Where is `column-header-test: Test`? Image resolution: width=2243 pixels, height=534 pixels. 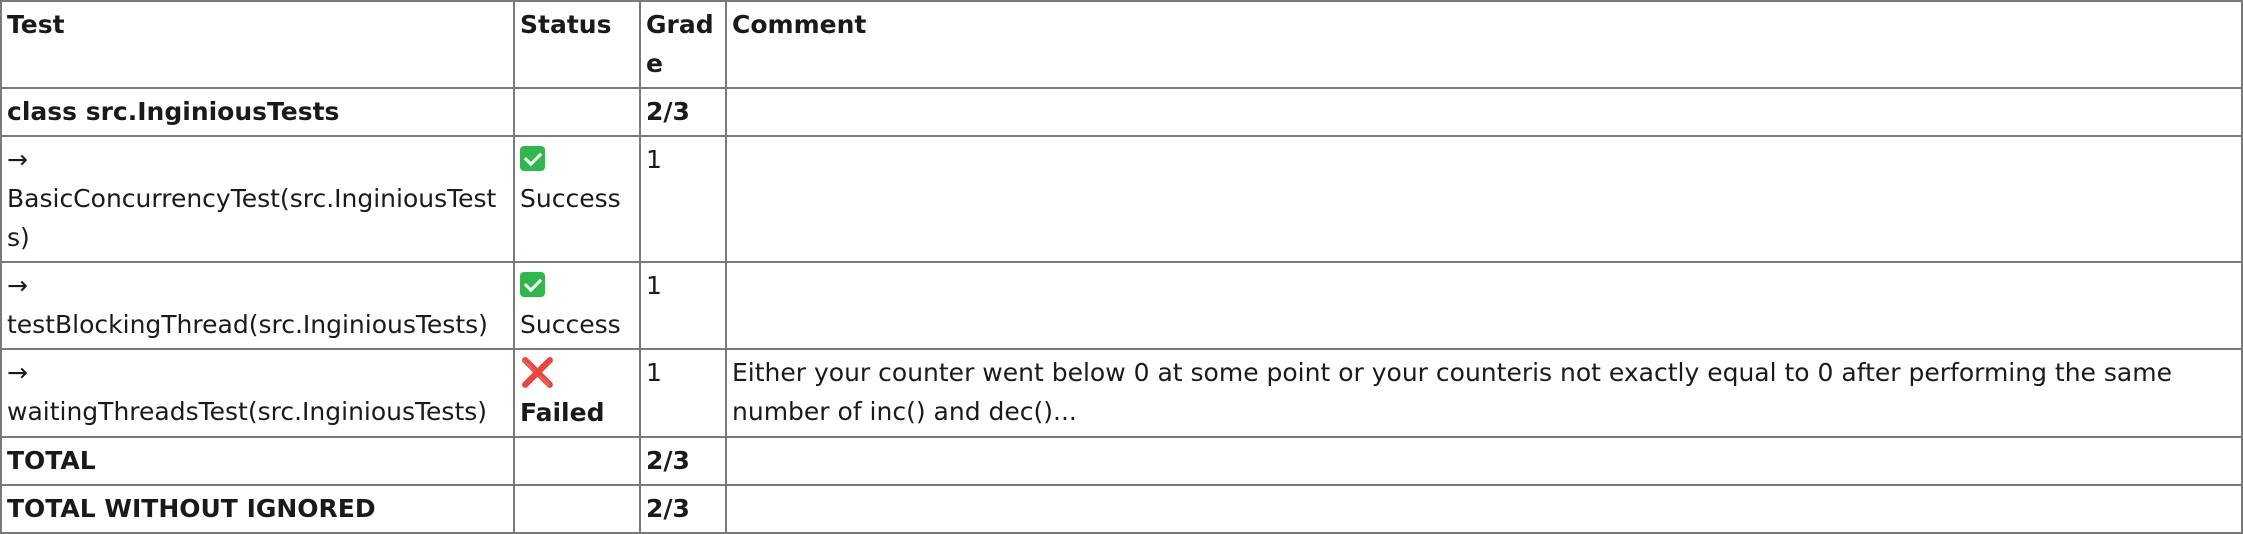
column-header-test: Test is located at coordinates (257, 44).